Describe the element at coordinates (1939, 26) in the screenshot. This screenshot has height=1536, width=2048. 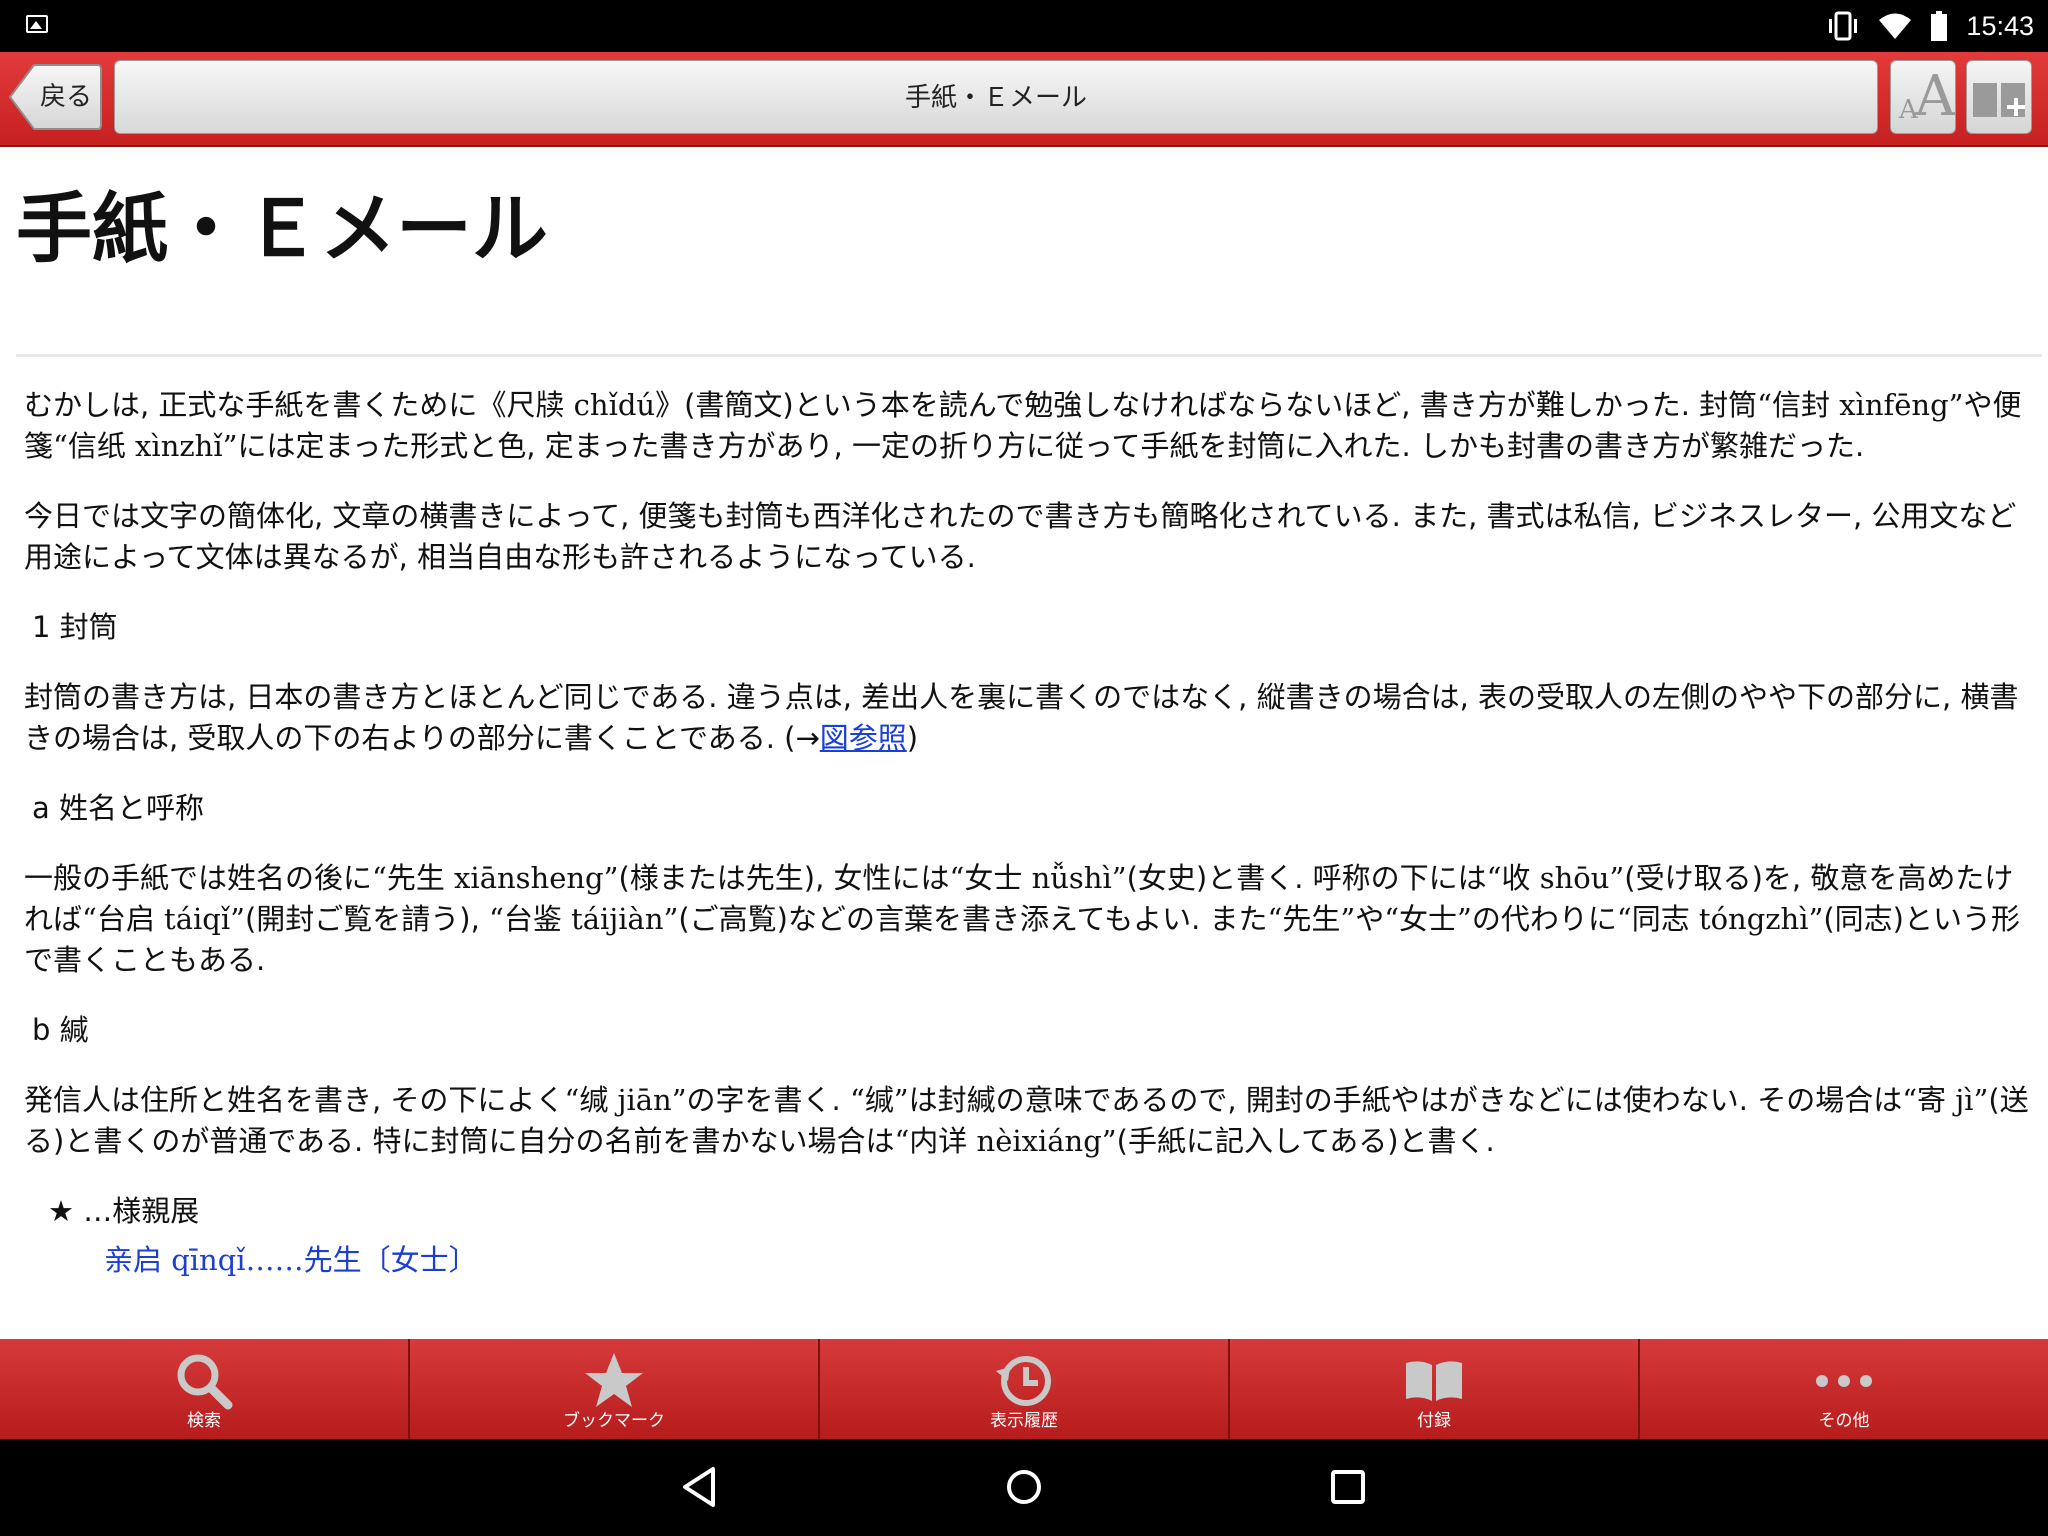
I see `battery-icon` at that location.